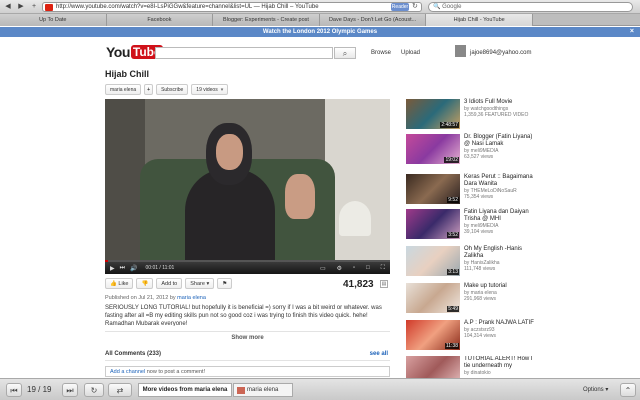 The image size is (640, 400). I want to click on action-row: 👍 Like 👎 Add to Share ▾ ⚑, so click(169, 283).